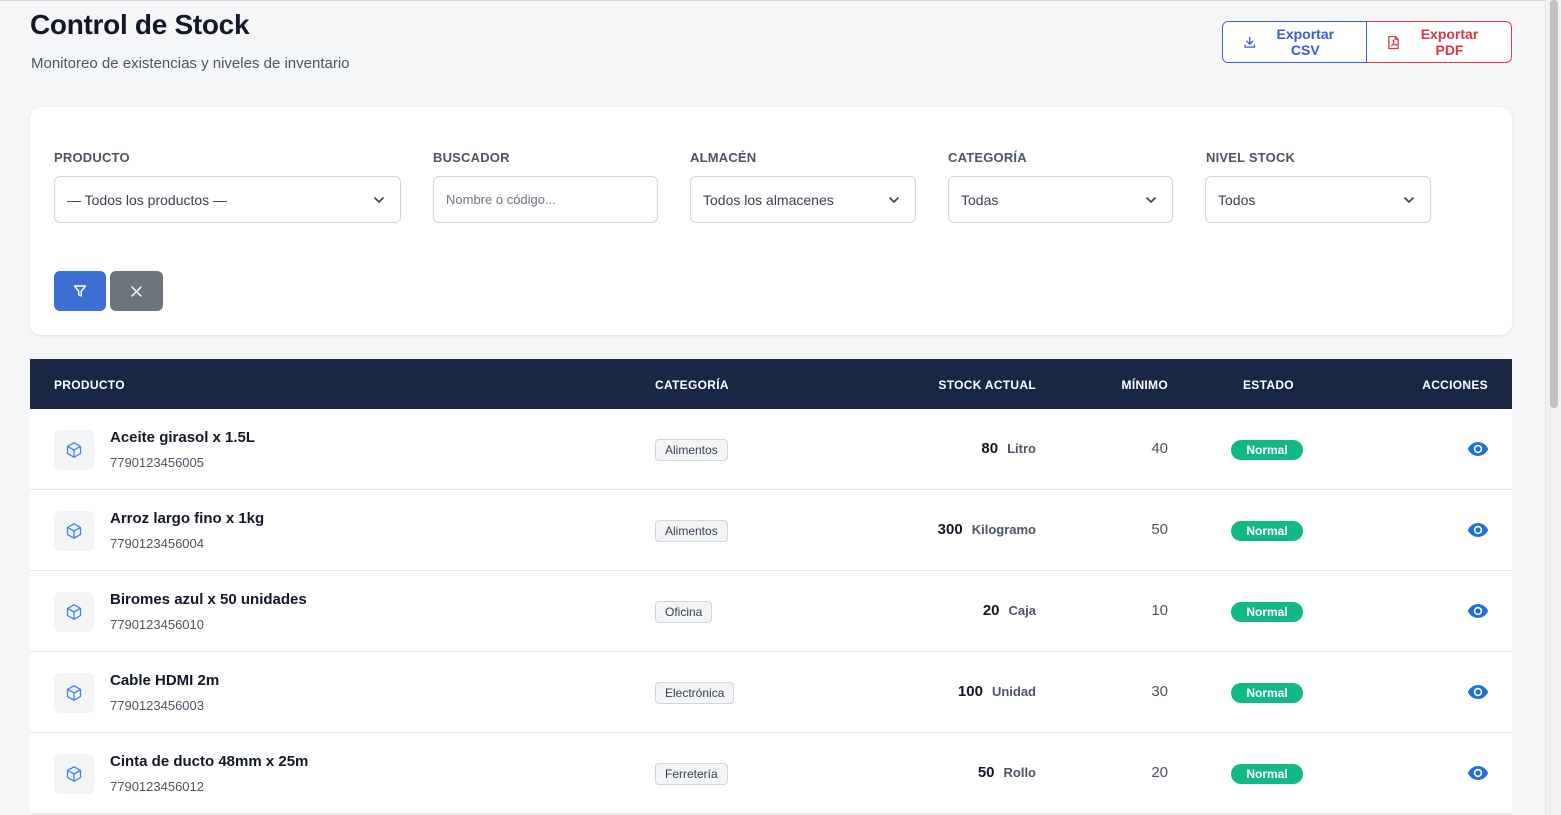 This screenshot has width=1561, height=815. What do you see at coordinates (987, 385) in the screenshot?
I see `col-stock-actual: STOCK ACTUAL` at bounding box center [987, 385].